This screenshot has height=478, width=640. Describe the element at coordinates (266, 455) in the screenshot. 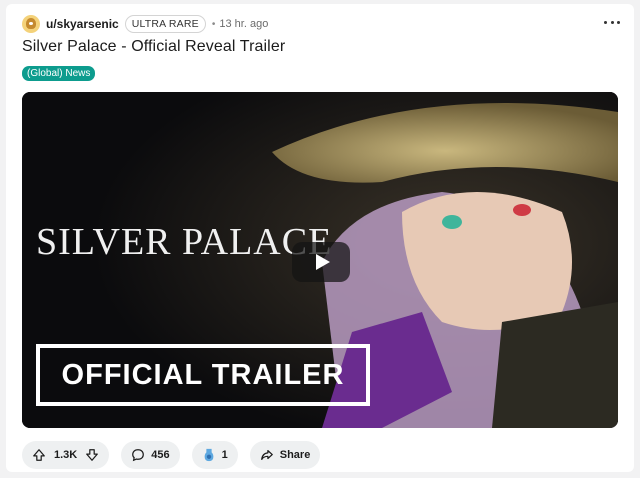

I see `share-icon` at that location.